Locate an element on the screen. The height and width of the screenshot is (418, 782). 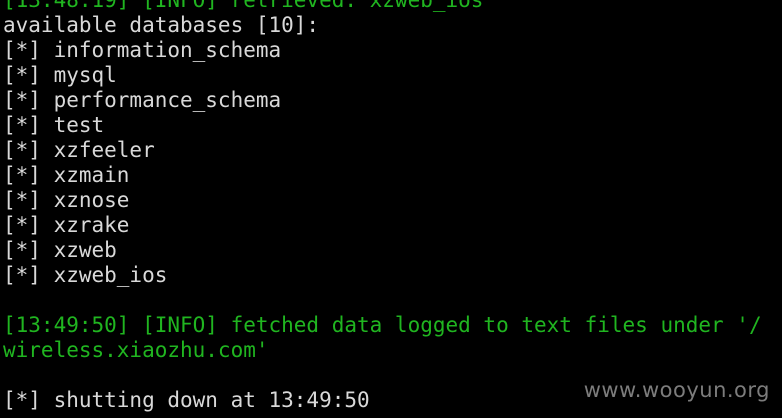
log-line-retrieved: [13:48:19] [INFO] retrieved: xzweb_ios is located at coordinates (243, 6).